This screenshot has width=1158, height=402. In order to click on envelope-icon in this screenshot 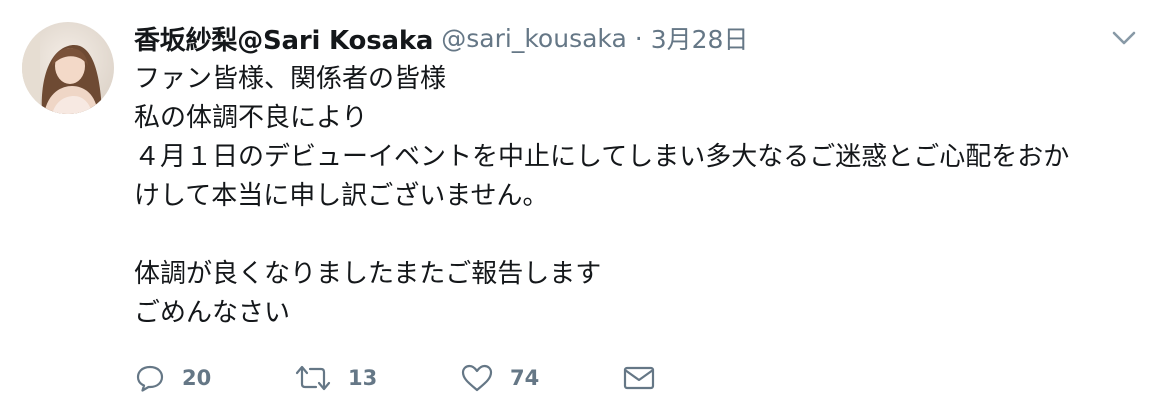, I will do `click(639, 378)`.